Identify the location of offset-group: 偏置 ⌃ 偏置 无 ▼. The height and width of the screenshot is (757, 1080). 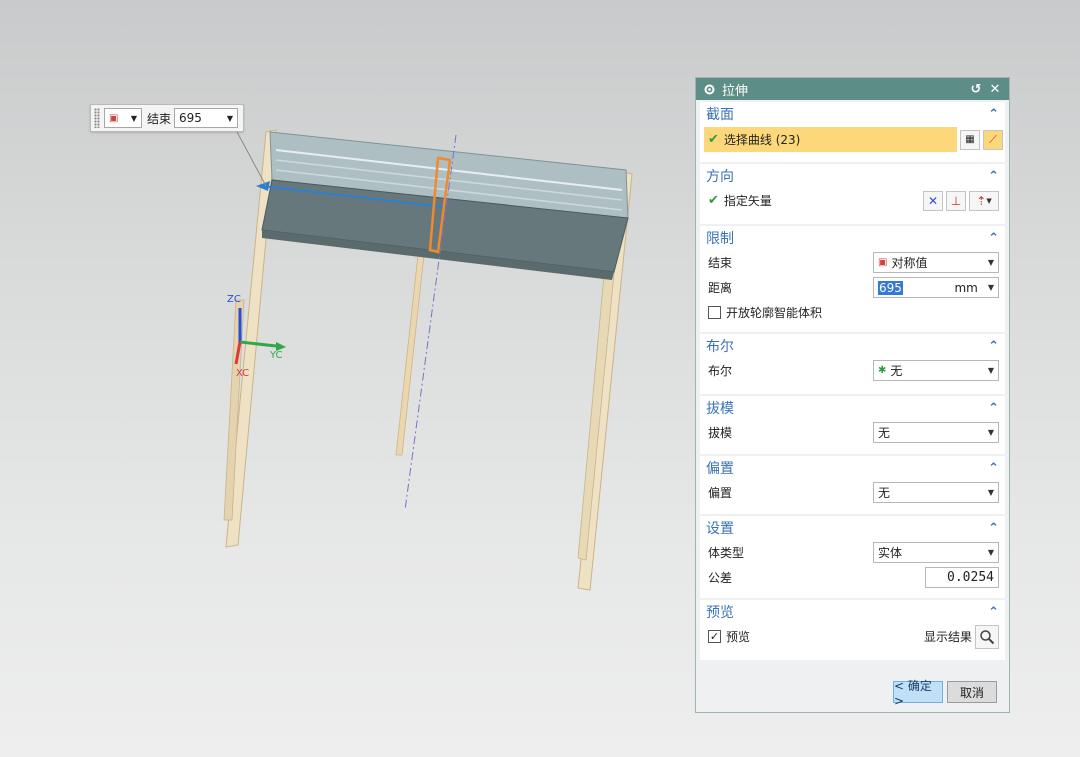
(852, 485).